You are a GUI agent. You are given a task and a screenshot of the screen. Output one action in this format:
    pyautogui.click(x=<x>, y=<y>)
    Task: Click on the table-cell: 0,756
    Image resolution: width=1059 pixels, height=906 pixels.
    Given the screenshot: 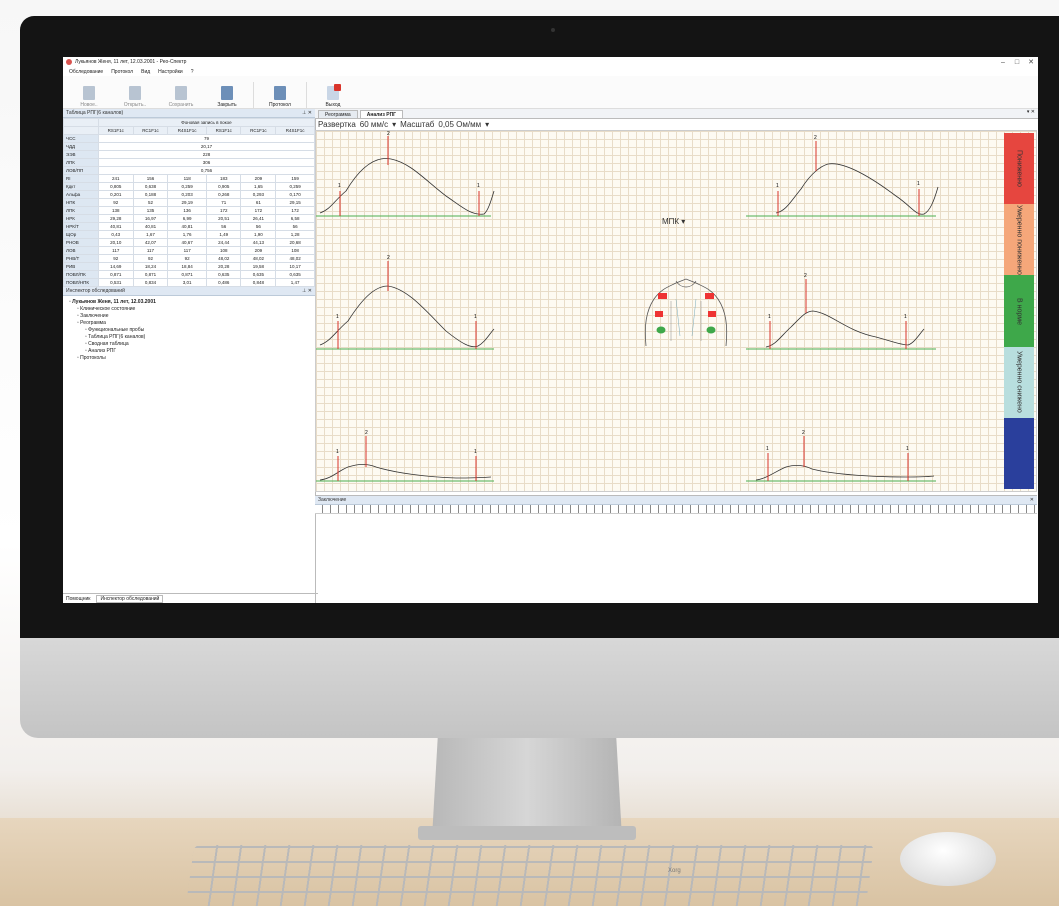 What is the action you would take?
    pyautogui.click(x=206, y=170)
    